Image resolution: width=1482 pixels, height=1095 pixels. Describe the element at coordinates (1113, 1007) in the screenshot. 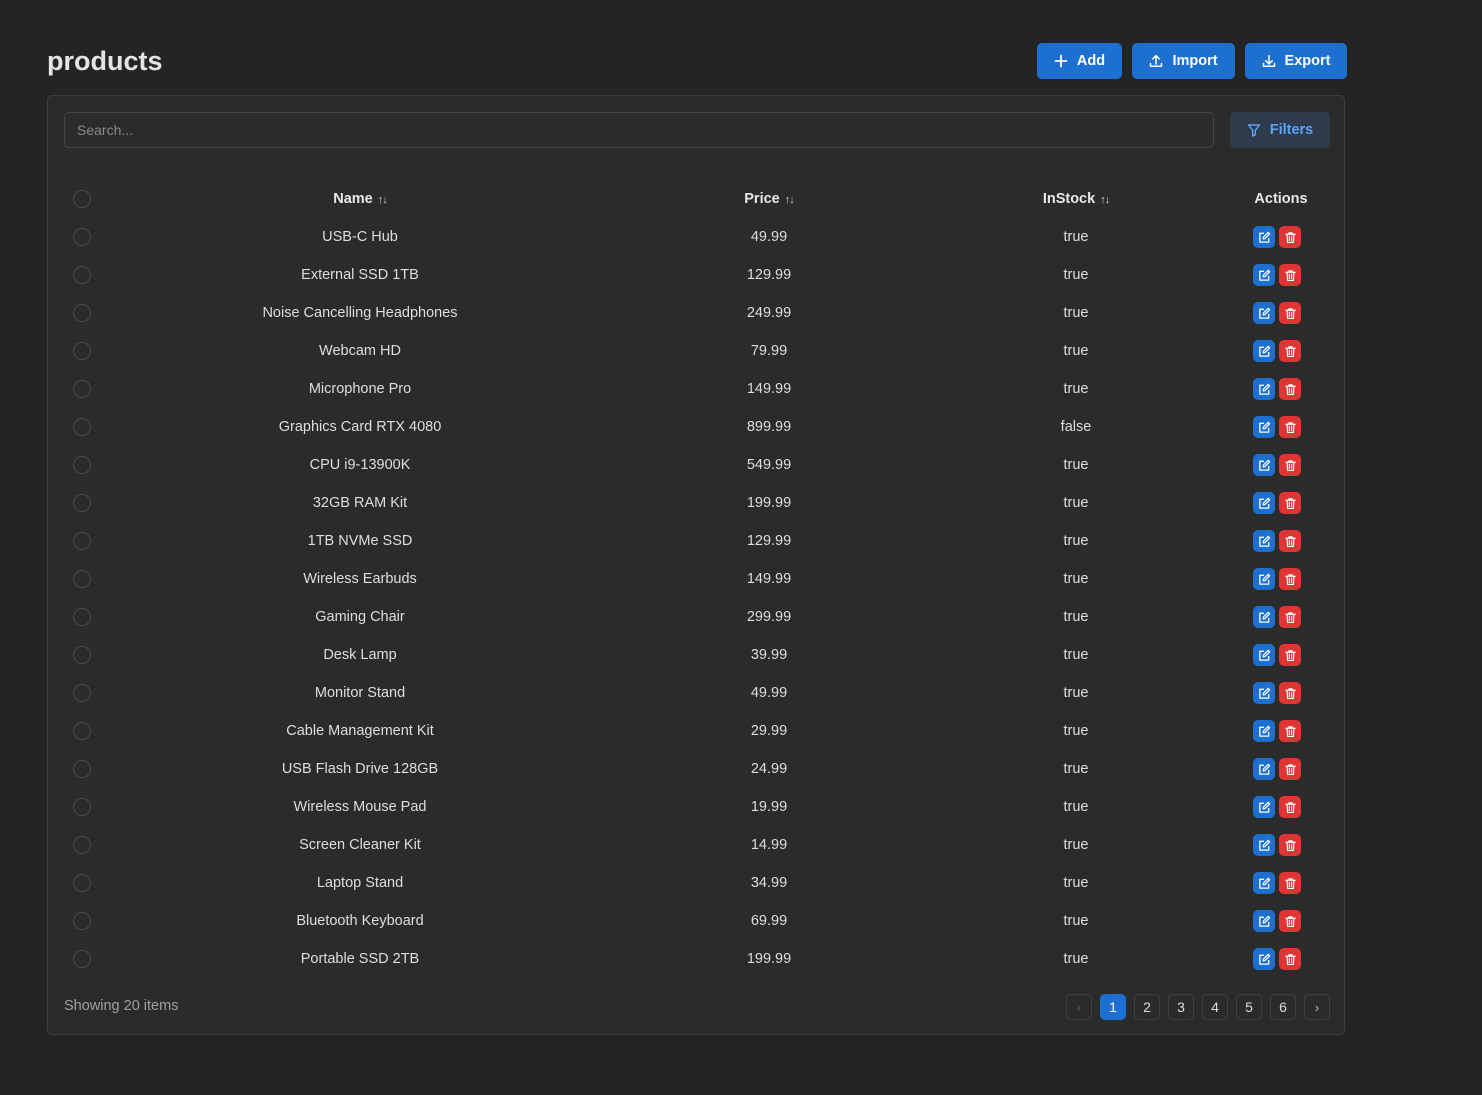

I see `page-button: 1` at that location.